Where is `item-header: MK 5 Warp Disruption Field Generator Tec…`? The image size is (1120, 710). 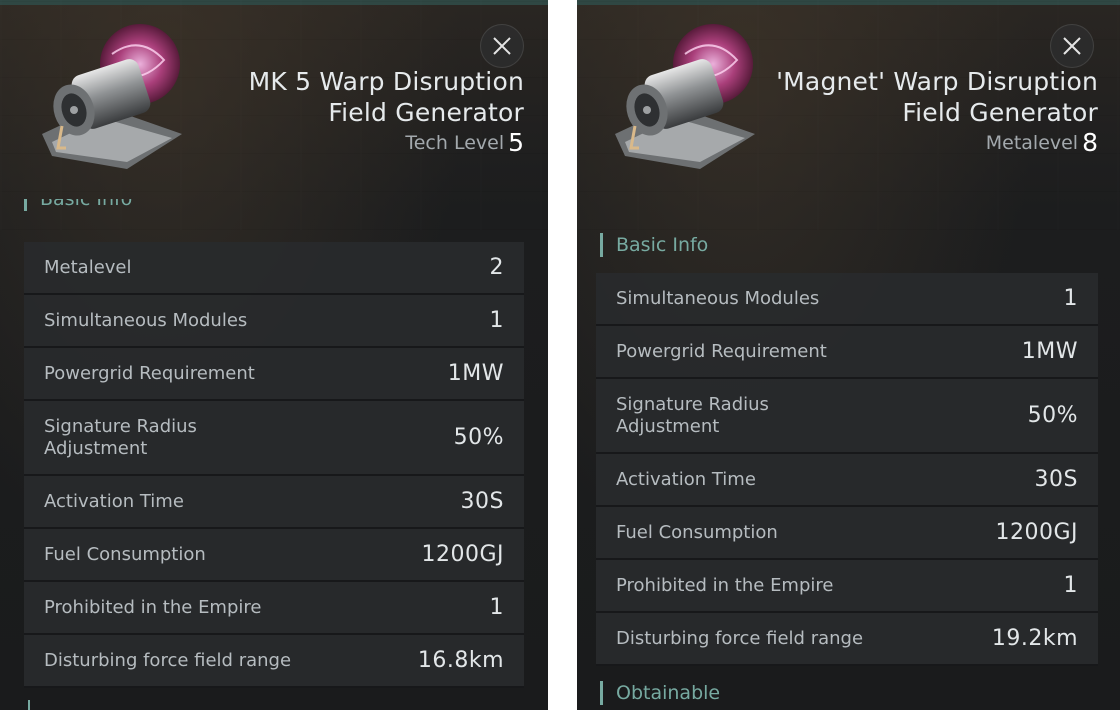
item-header: MK 5 Warp Disruption Field Generator Tec… is located at coordinates (359, 112).